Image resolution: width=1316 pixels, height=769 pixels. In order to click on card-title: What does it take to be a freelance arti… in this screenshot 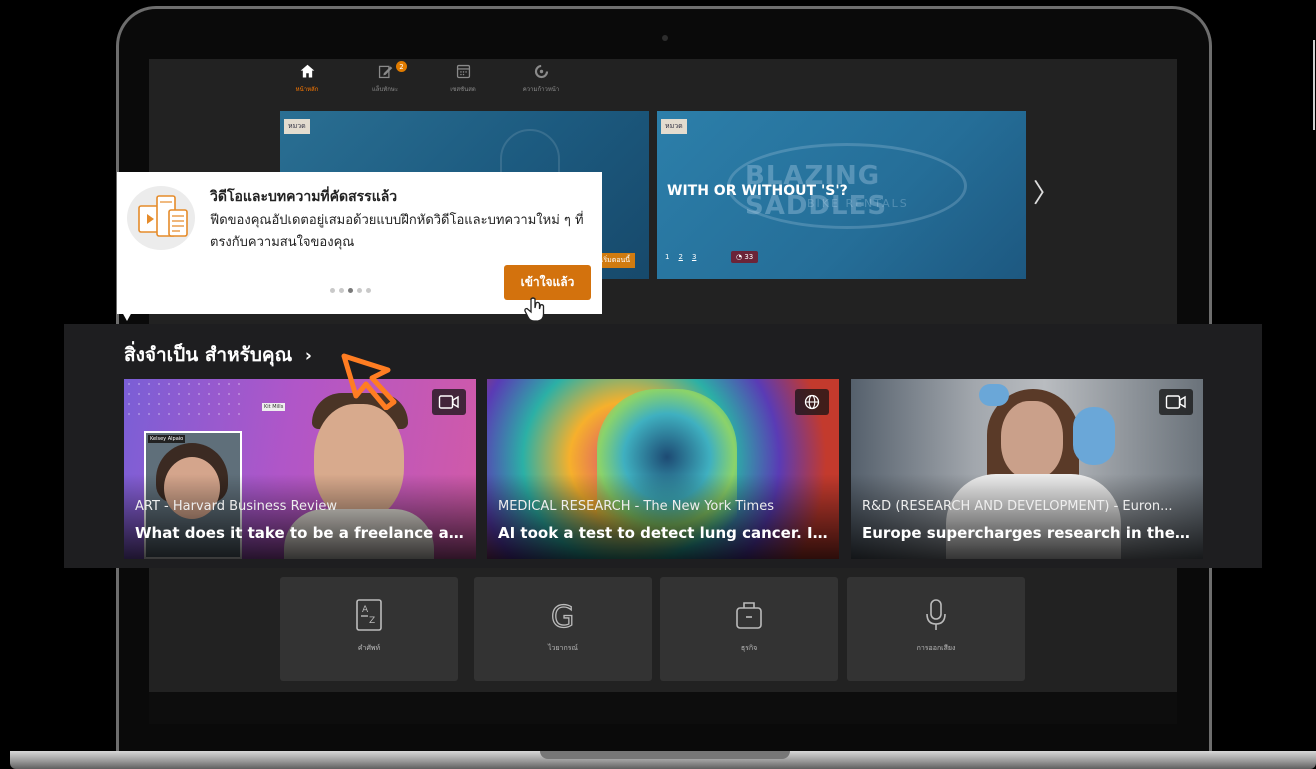, I will do `click(300, 533)`.